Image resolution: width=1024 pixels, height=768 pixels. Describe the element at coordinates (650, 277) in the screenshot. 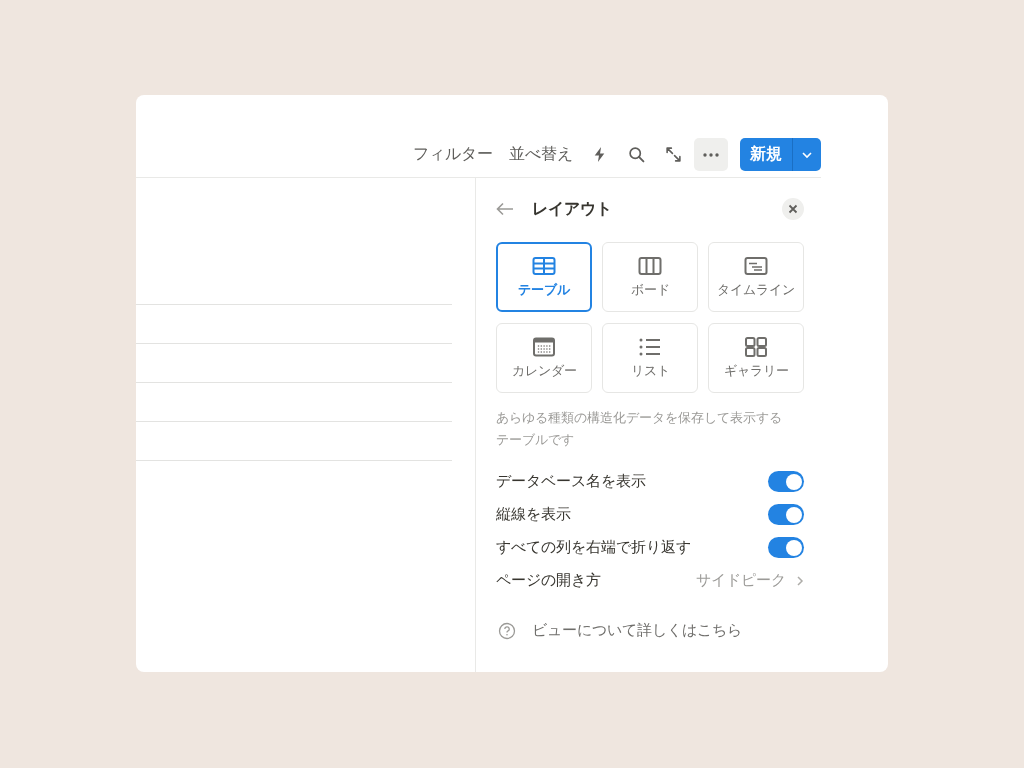

I see `layout-option: ボード` at that location.